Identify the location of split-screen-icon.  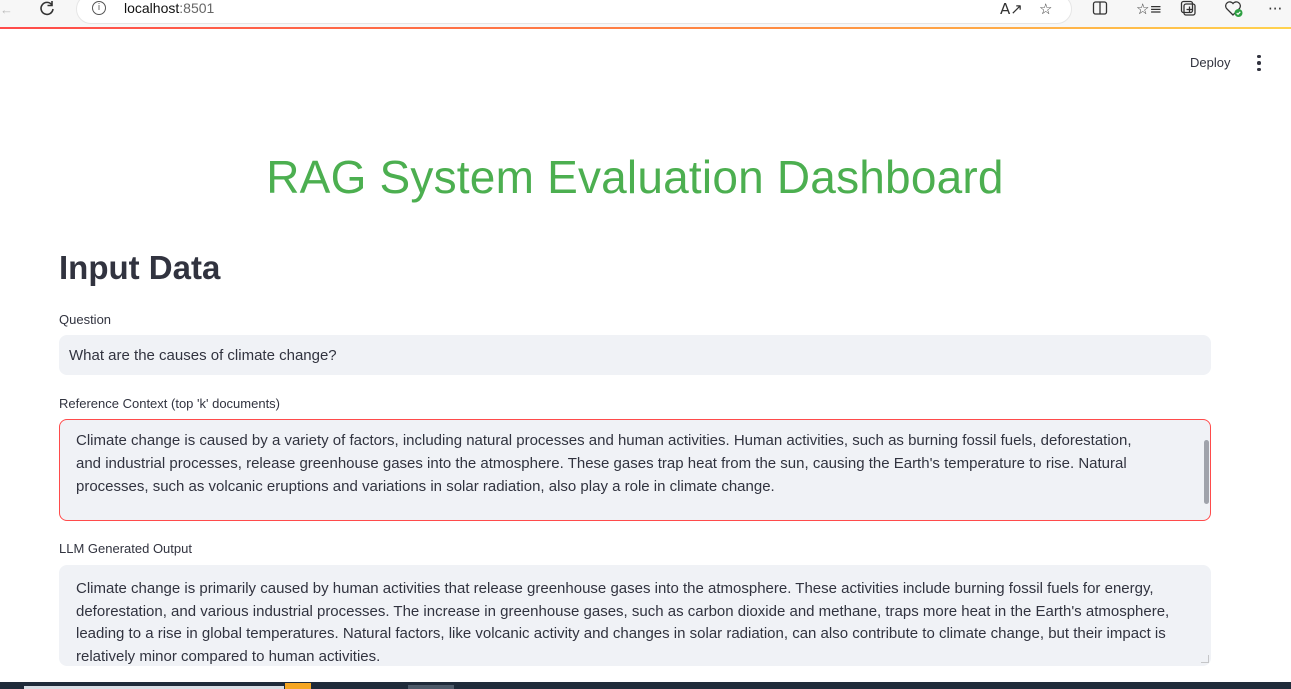
(1100, 10).